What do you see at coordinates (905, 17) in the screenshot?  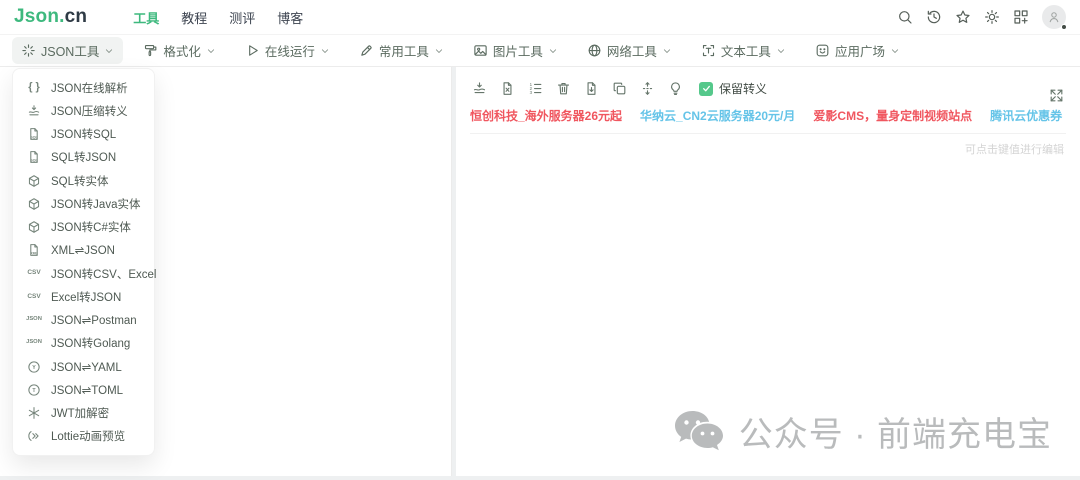 I see `search-icon` at bounding box center [905, 17].